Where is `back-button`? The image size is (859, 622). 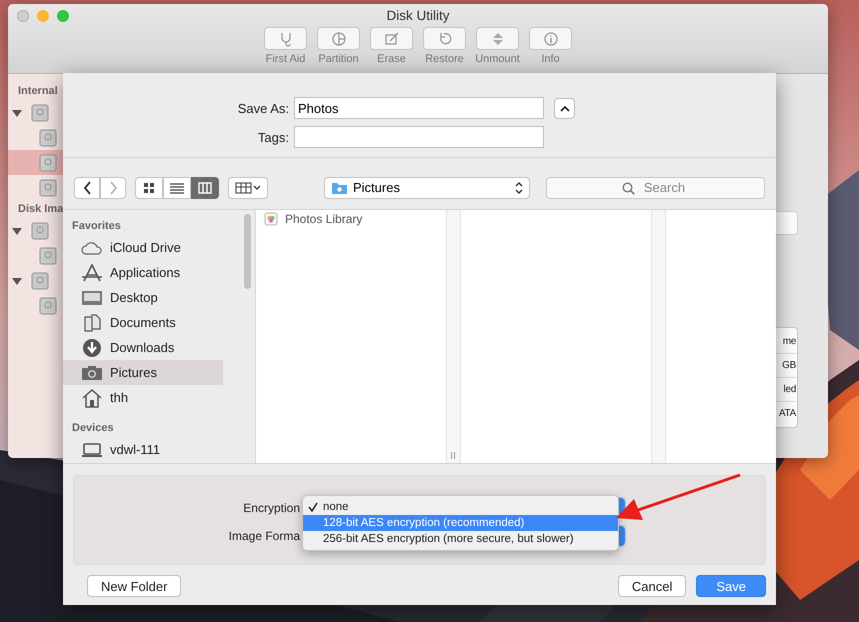
back-button is located at coordinates (87, 187).